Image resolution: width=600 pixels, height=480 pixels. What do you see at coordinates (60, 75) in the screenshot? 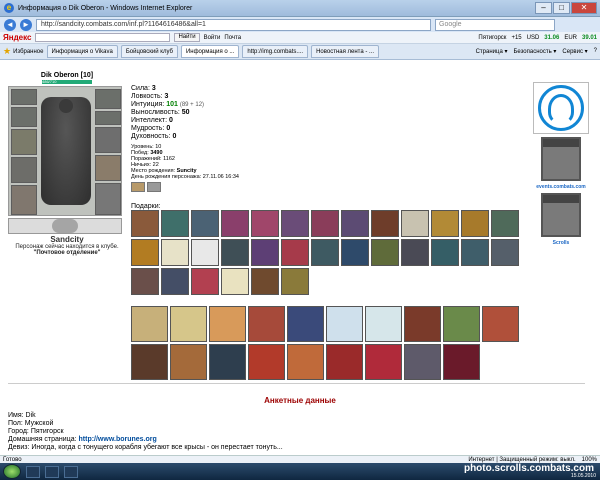
I see `nick: Dik Oberon` at bounding box center [60, 75].